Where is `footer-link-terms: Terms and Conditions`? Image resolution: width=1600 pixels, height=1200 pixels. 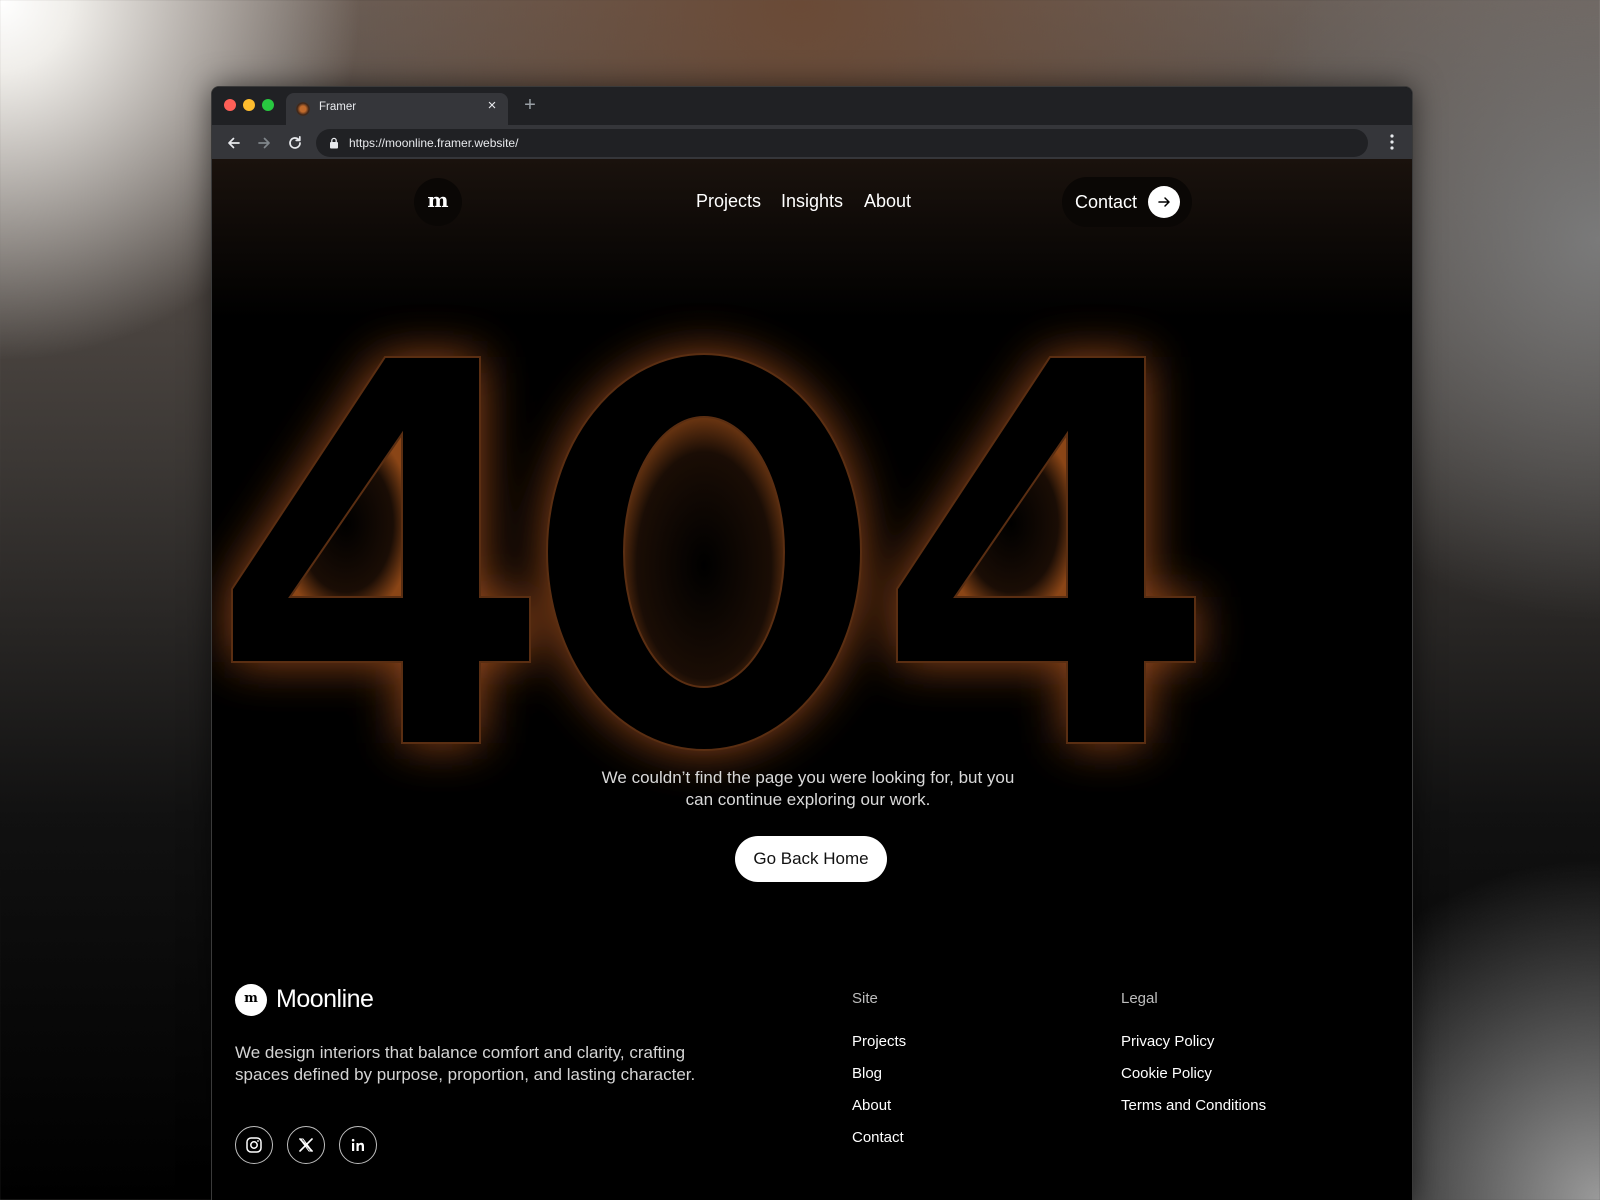 footer-link-terms: Terms and Conditions is located at coordinates (1193, 1105).